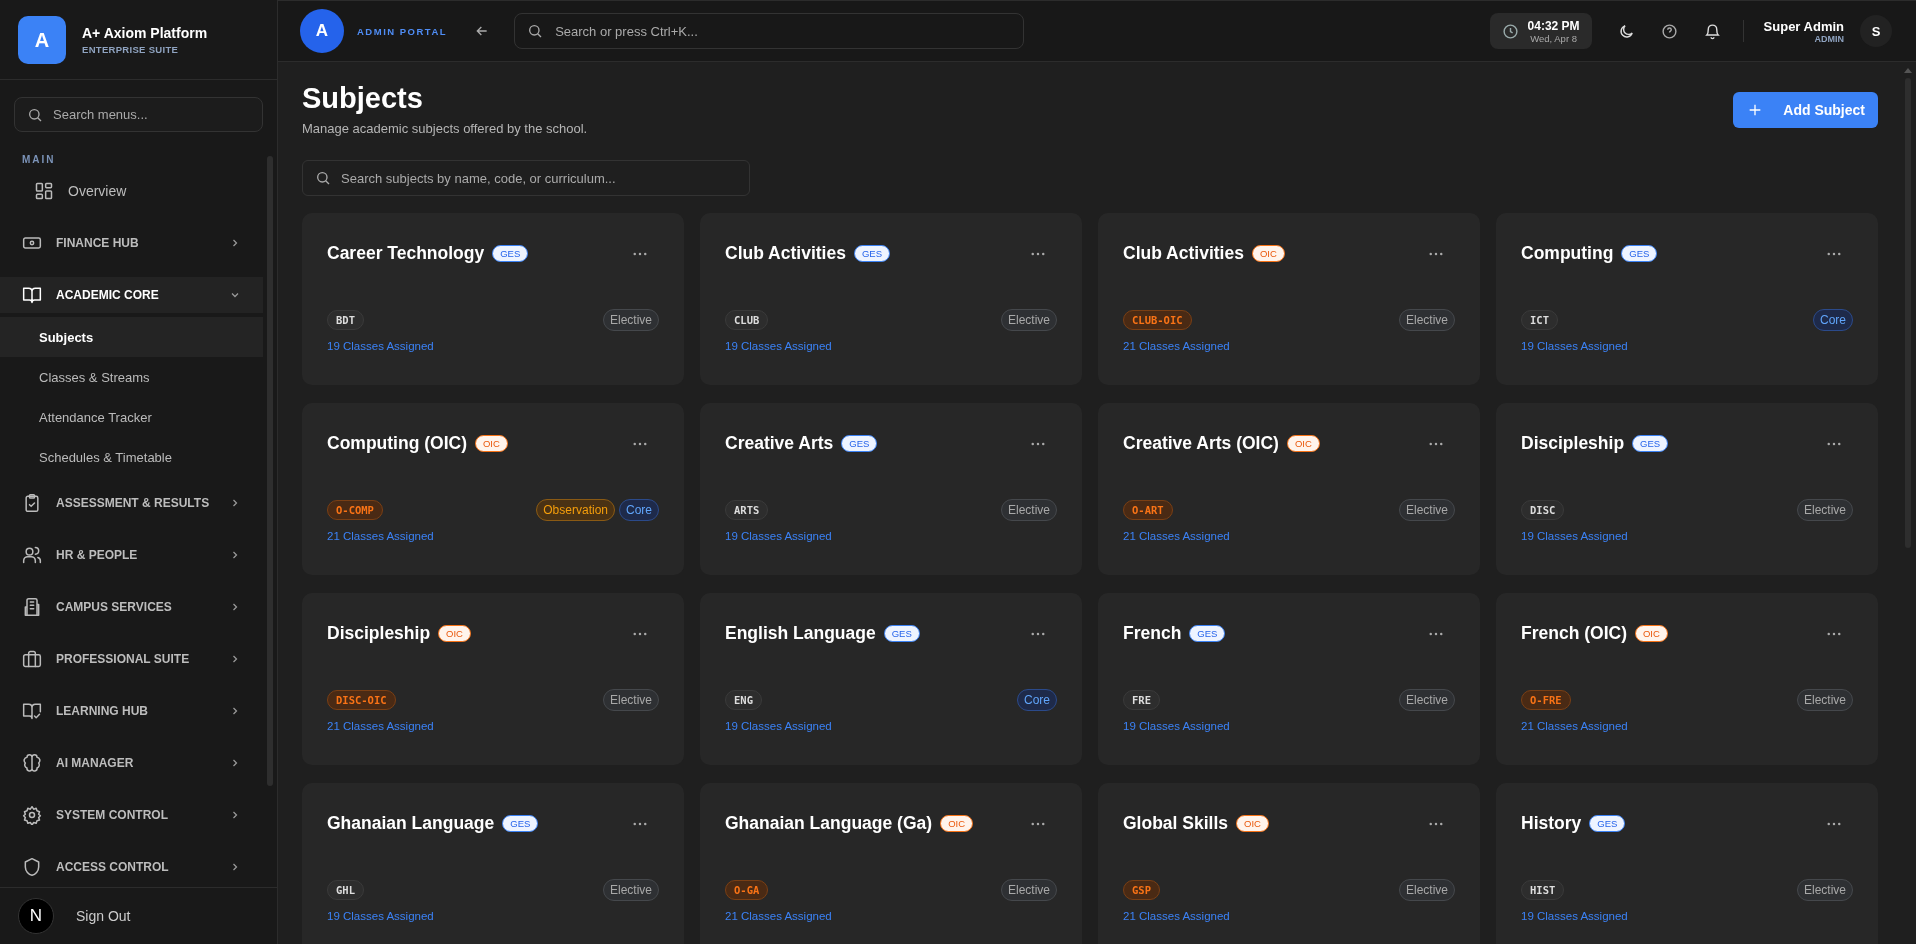  I want to click on briefcase-icon, so click(32, 659).